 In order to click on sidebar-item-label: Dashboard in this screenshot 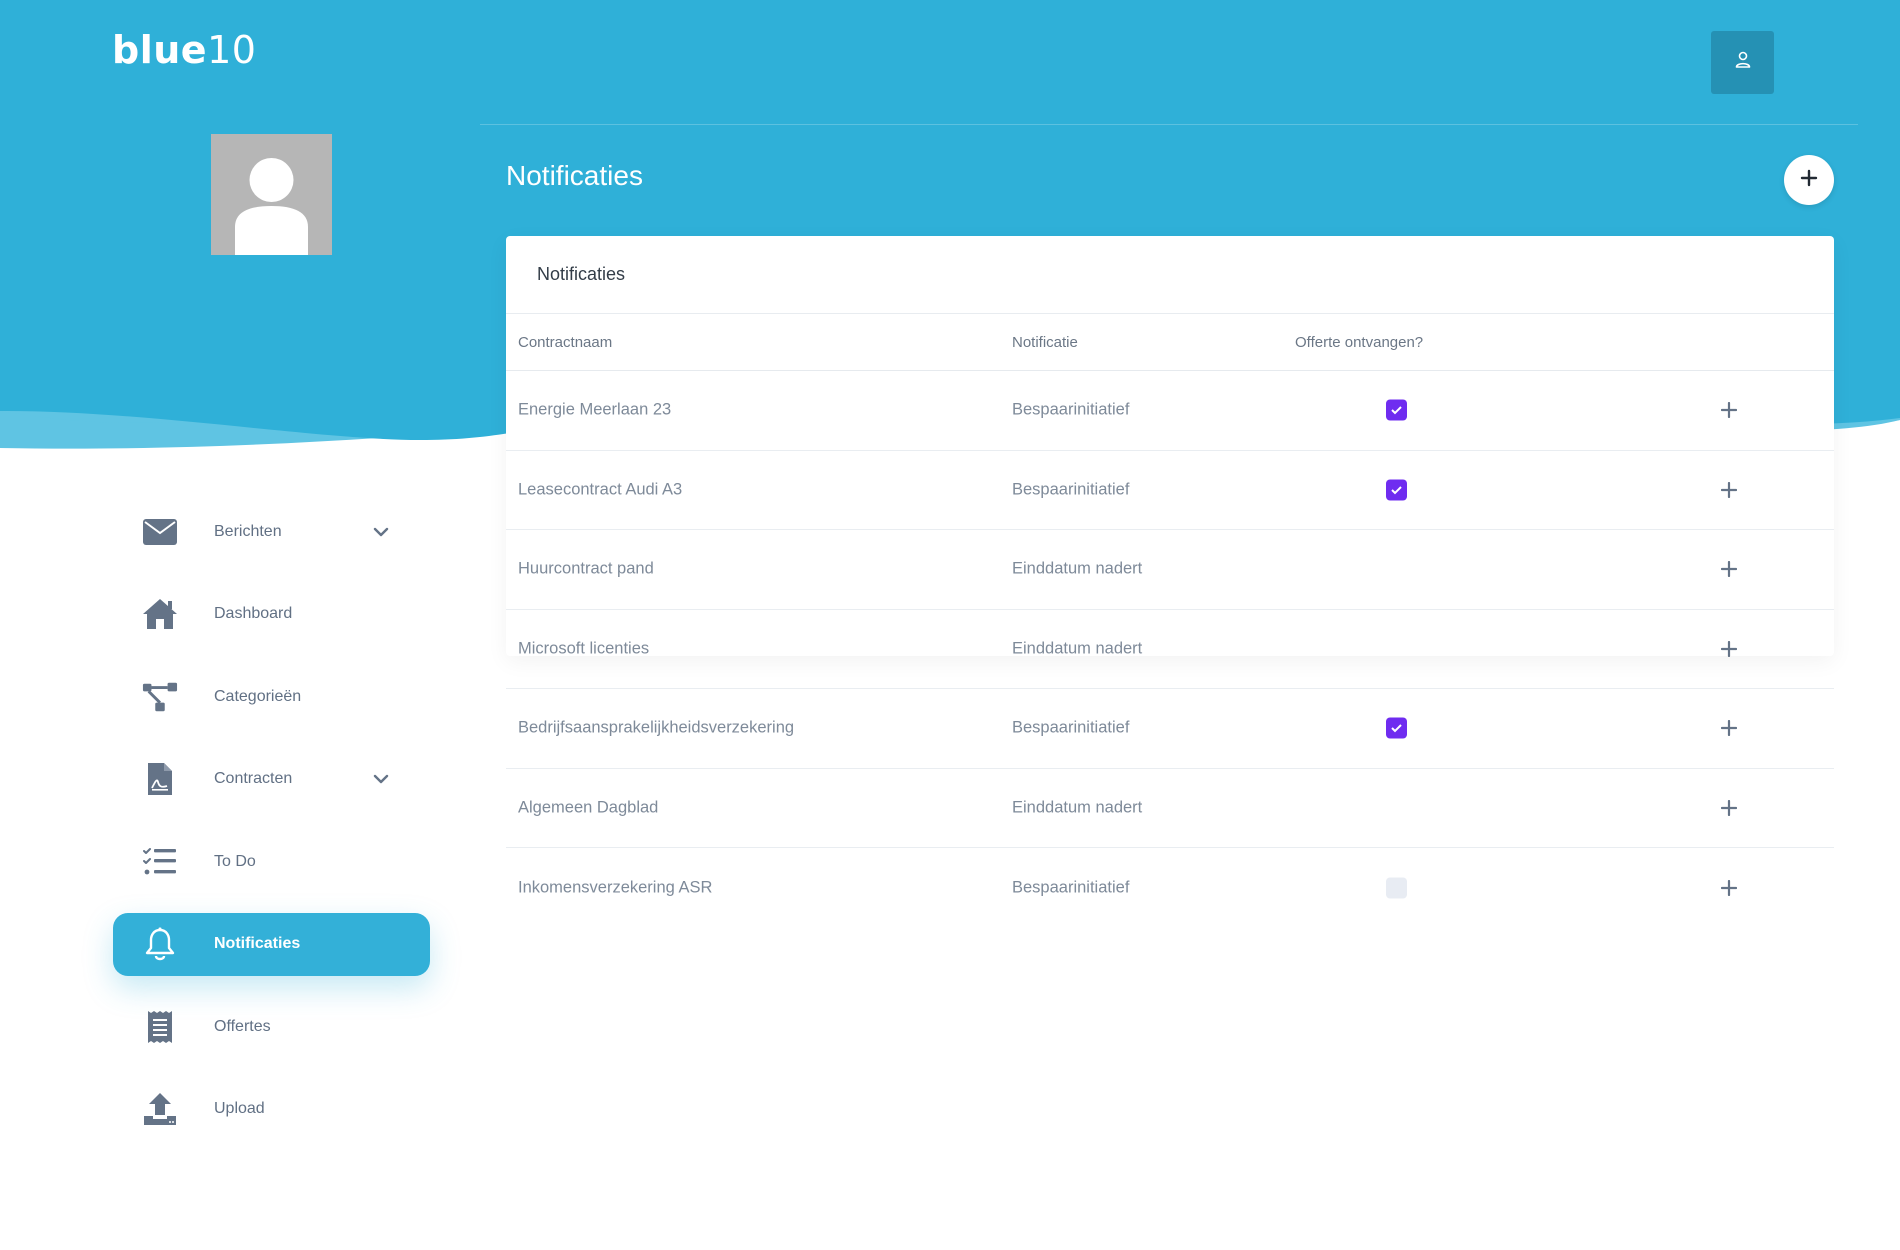, I will do `click(253, 613)`.